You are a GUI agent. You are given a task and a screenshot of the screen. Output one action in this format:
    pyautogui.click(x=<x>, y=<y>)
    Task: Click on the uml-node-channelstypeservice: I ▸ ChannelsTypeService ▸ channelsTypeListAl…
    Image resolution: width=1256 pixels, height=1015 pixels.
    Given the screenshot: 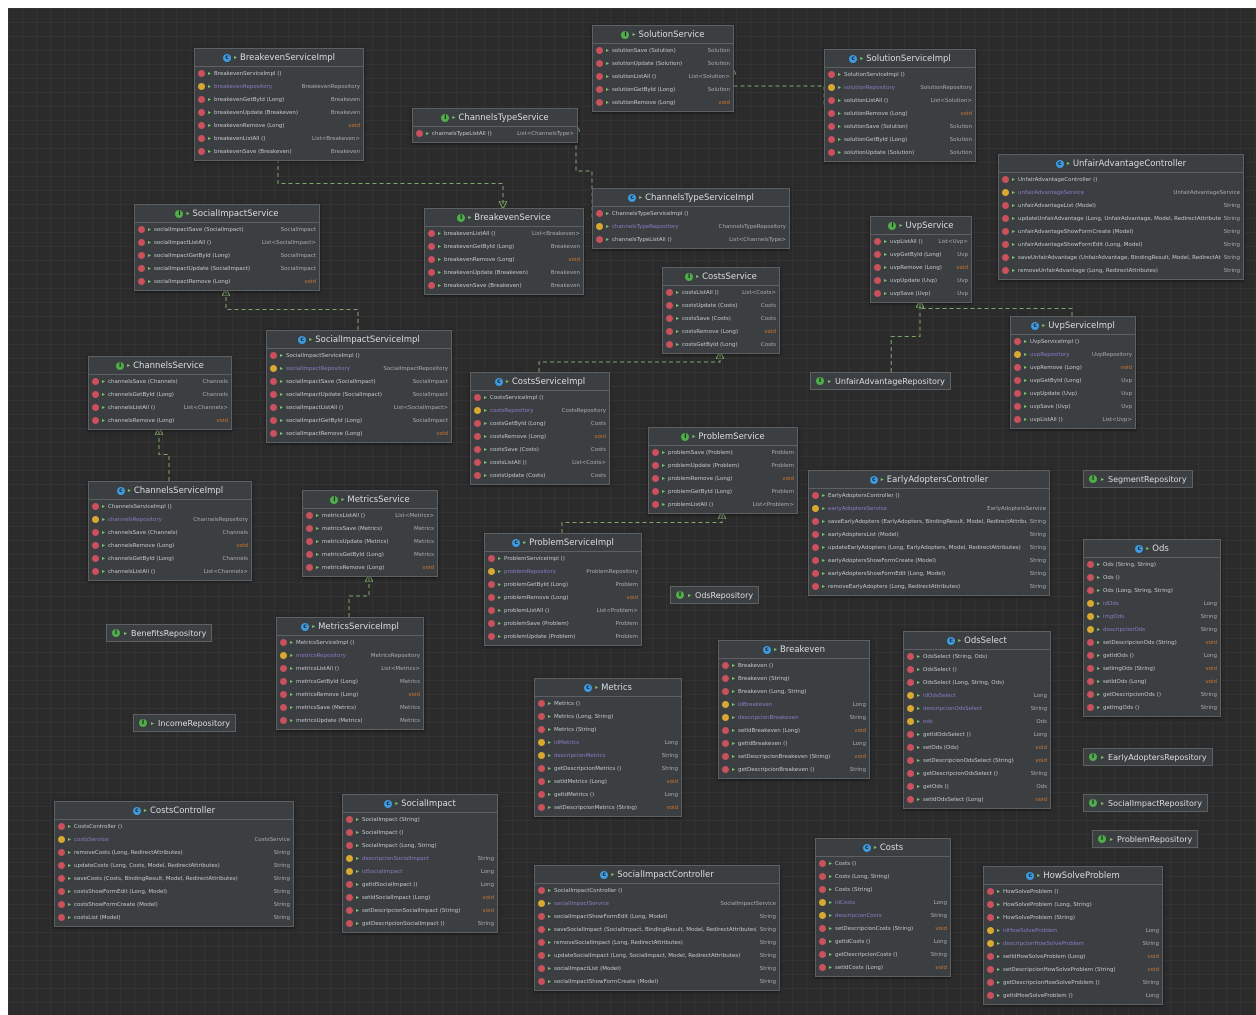 What is the action you would take?
    pyautogui.click(x=495, y=125)
    